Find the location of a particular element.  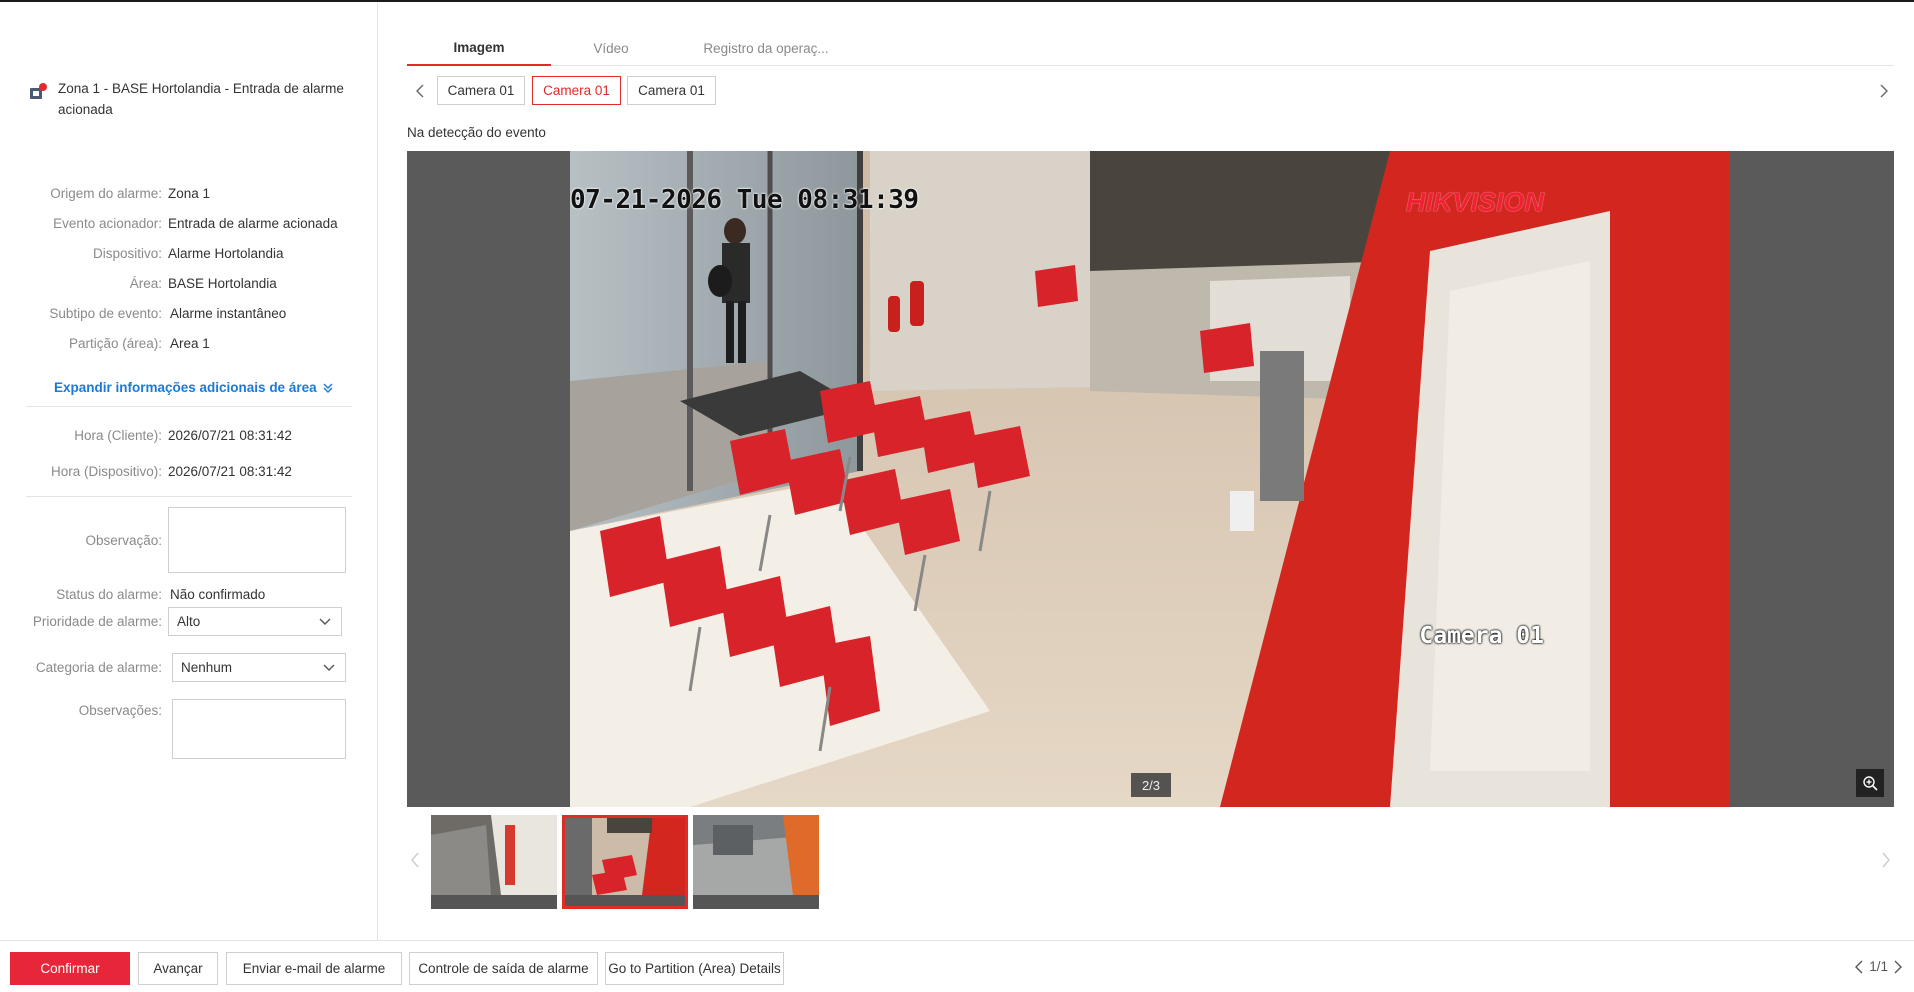

observacao-row: Observação: is located at coordinates (173, 540).